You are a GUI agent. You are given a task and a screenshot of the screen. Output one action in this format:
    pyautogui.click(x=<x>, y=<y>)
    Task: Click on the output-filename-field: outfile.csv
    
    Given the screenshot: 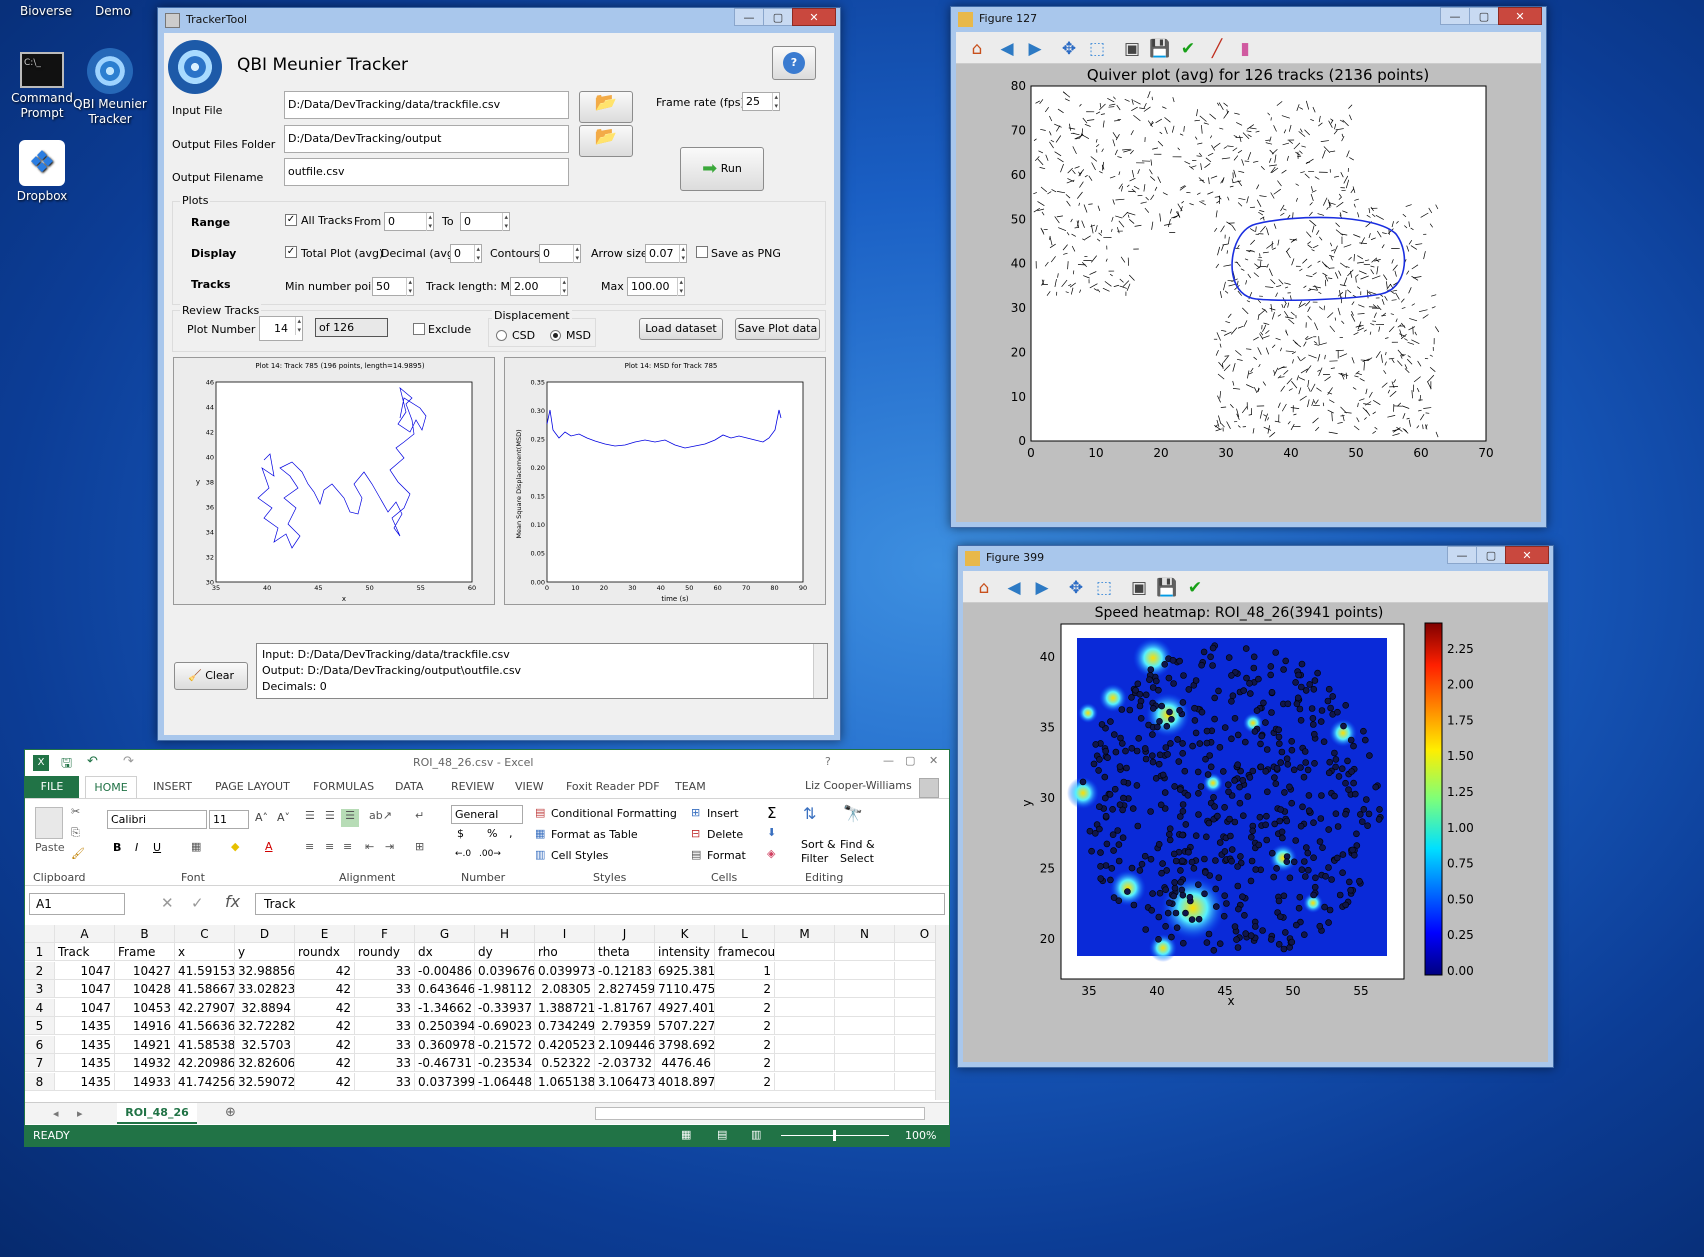 What is the action you would take?
    pyautogui.click(x=426, y=172)
    